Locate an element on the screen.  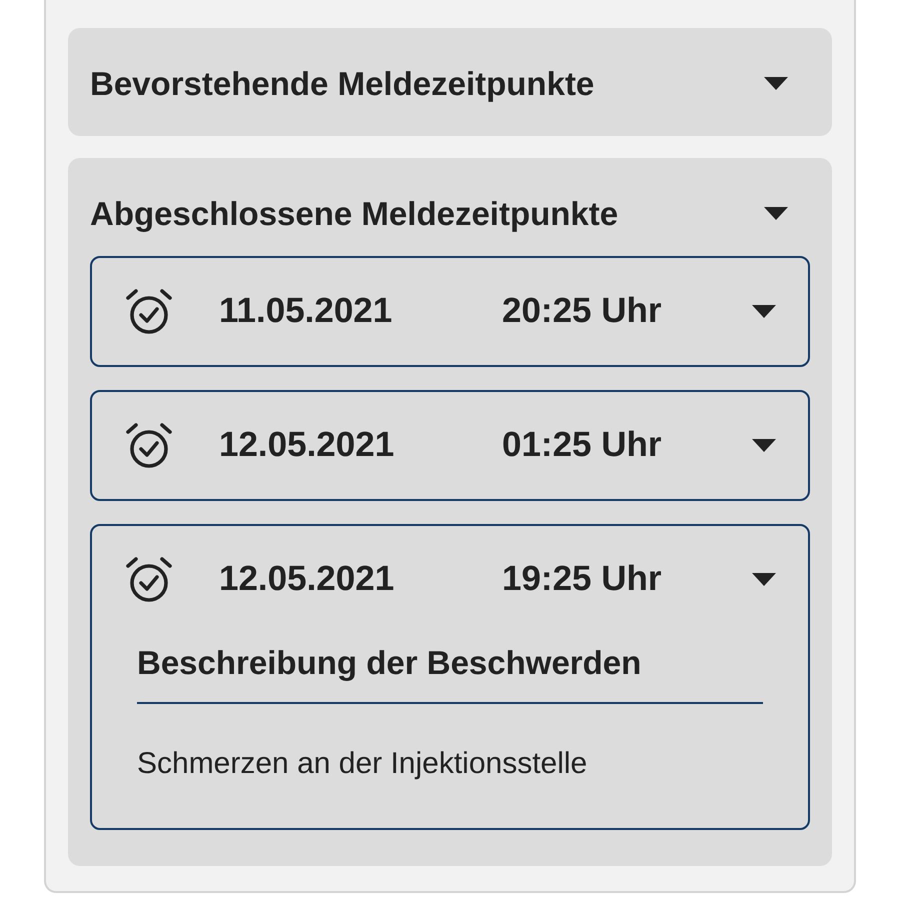
details-heading: Beschreibung der Beschwerden is located at coordinates (450, 673).